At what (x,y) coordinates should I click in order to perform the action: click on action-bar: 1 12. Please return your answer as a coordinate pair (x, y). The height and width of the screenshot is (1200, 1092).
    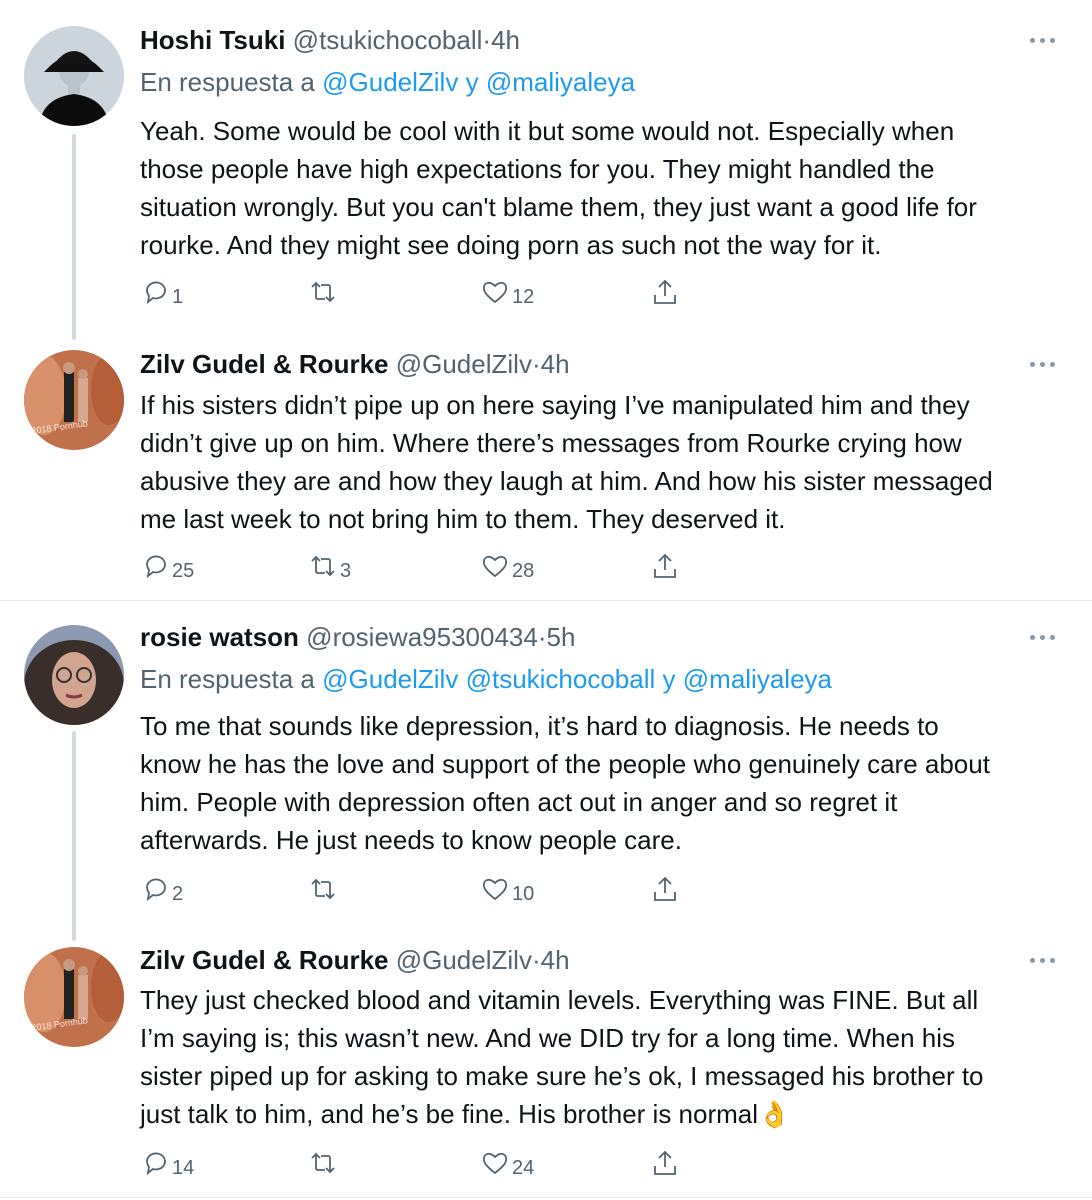
    Looking at the image, I should click on (420, 292).